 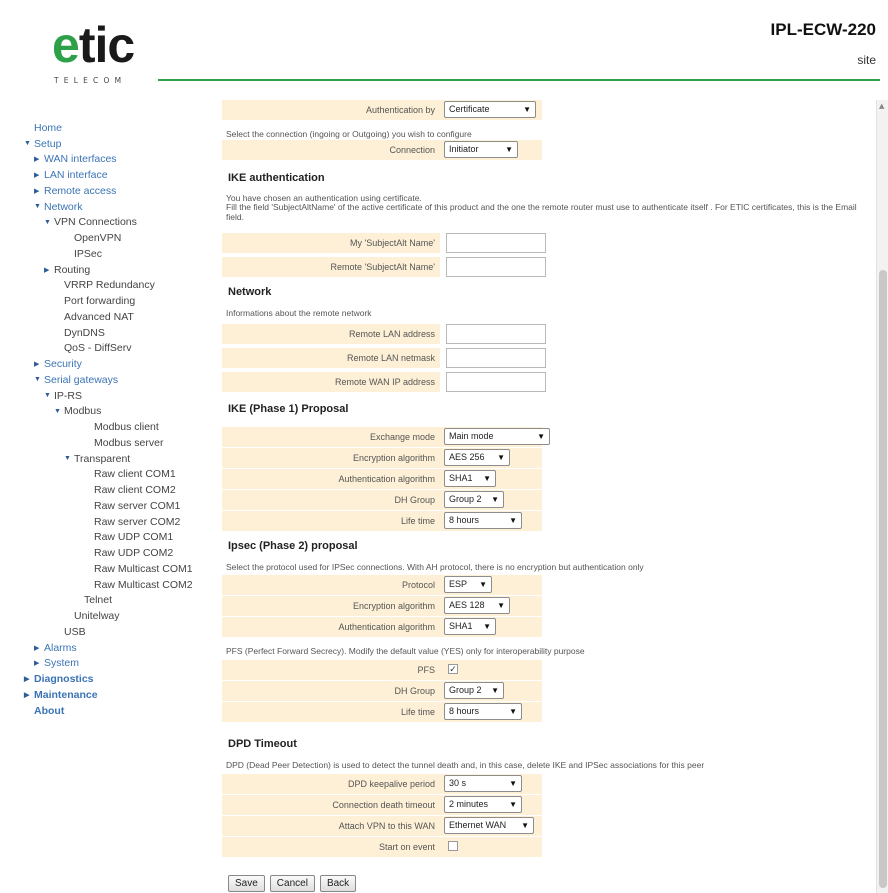 I want to click on scrollbar-thumb, so click(x=883, y=579).